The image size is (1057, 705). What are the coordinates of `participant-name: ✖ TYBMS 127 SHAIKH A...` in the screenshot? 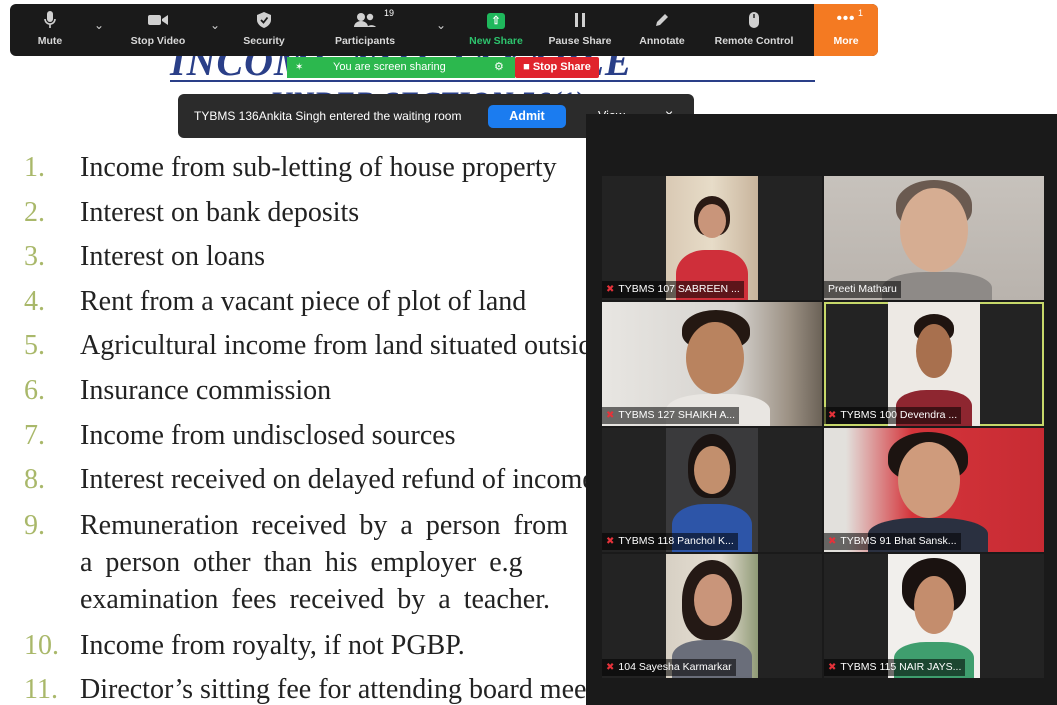 It's located at (671, 415).